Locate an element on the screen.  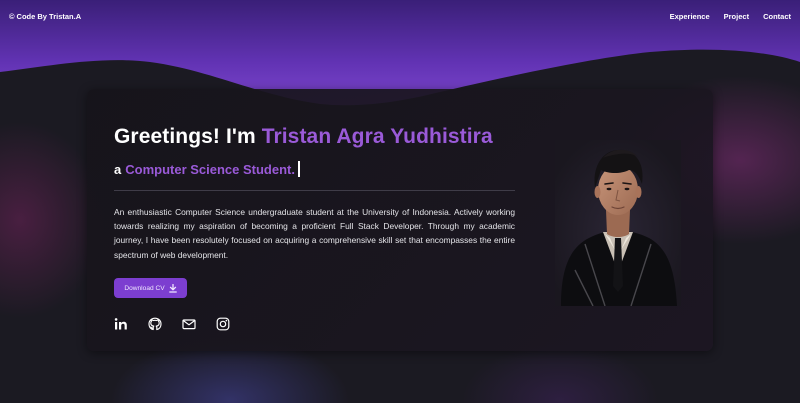
mail-icon is located at coordinates (189, 324).